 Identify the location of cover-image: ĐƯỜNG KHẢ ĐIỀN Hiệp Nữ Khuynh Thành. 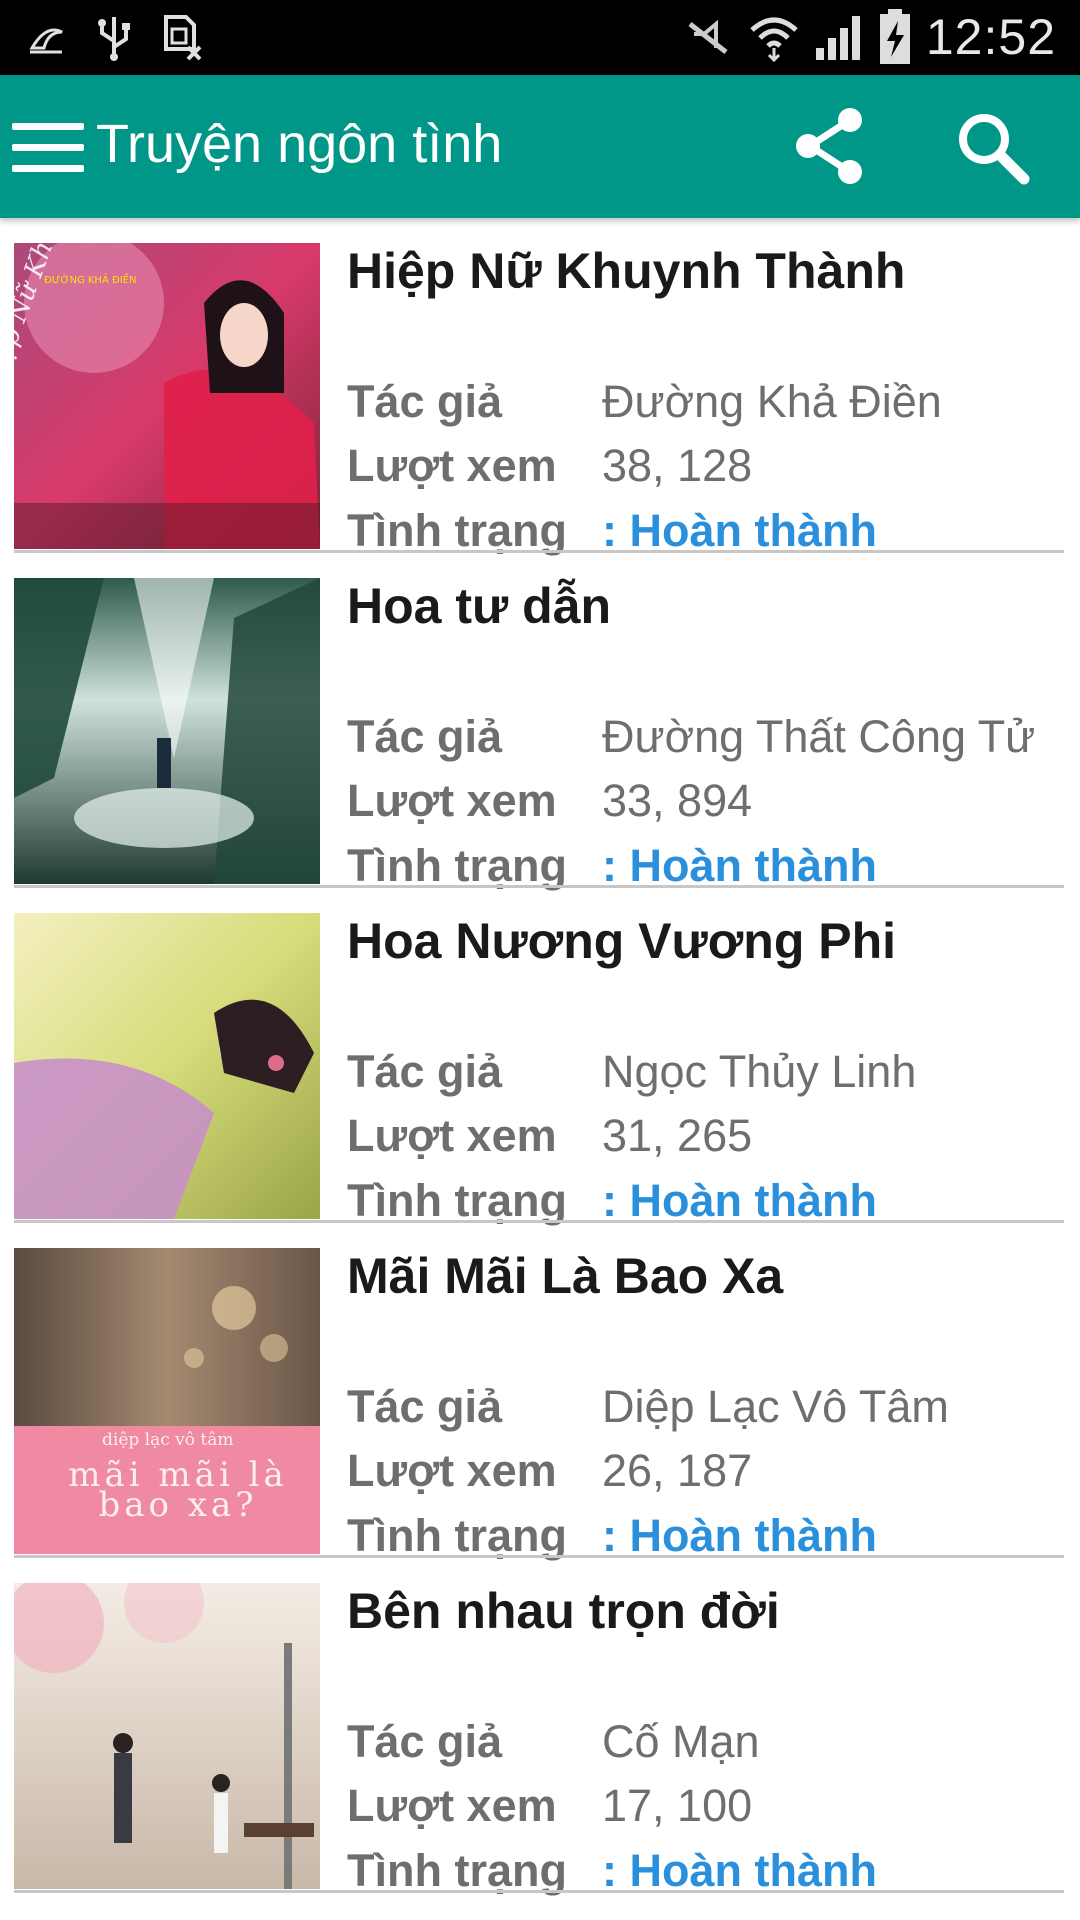
(167, 396).